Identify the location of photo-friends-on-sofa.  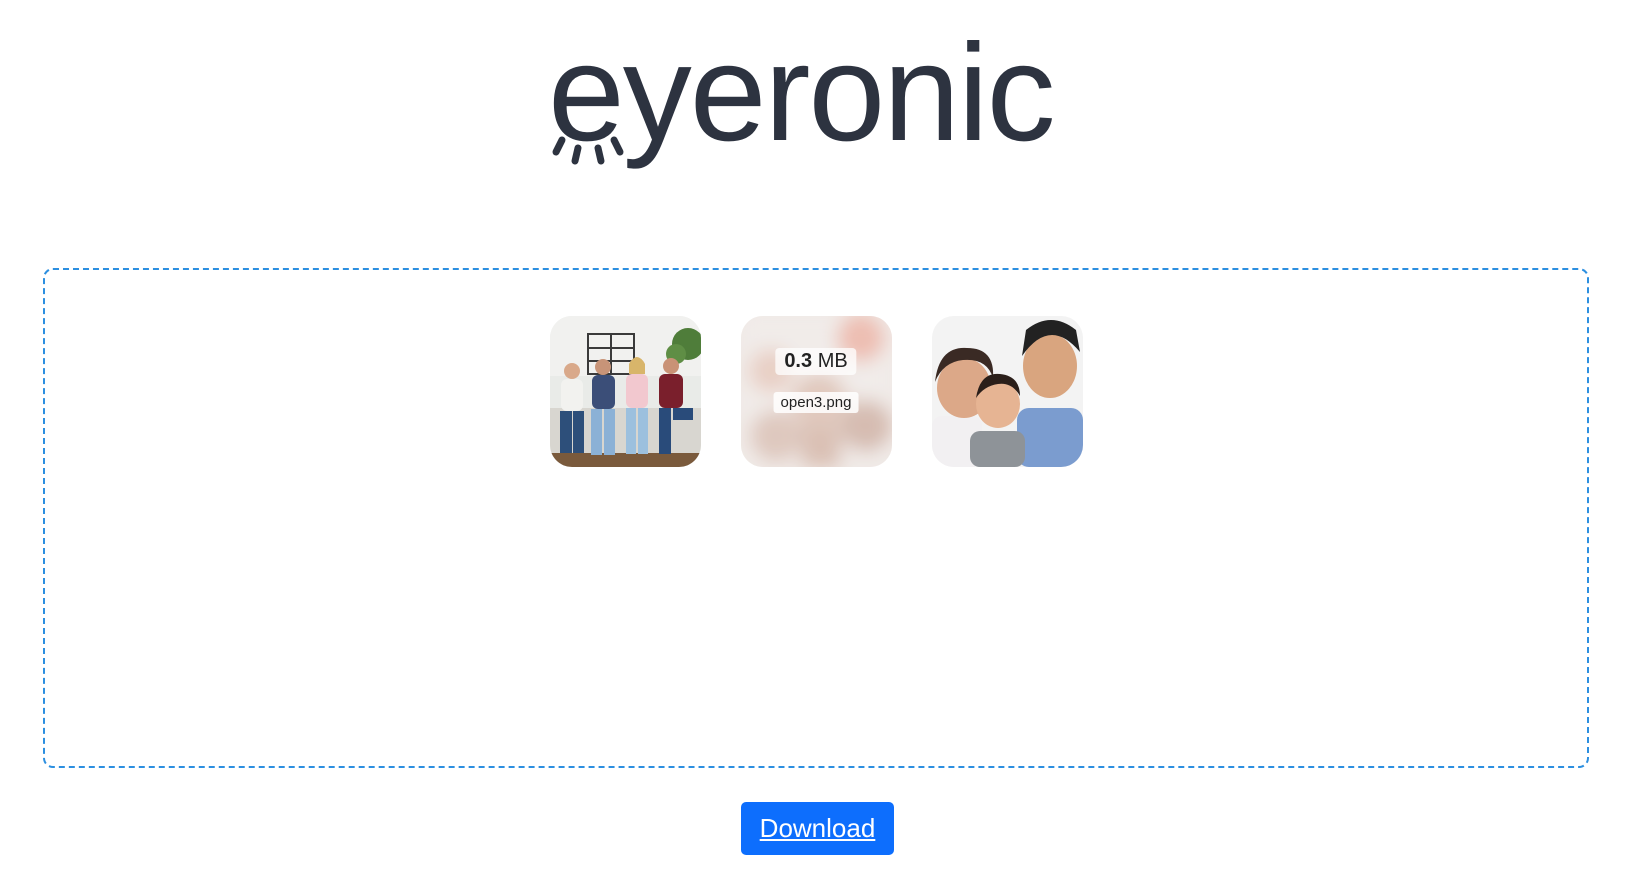
(625, 391).